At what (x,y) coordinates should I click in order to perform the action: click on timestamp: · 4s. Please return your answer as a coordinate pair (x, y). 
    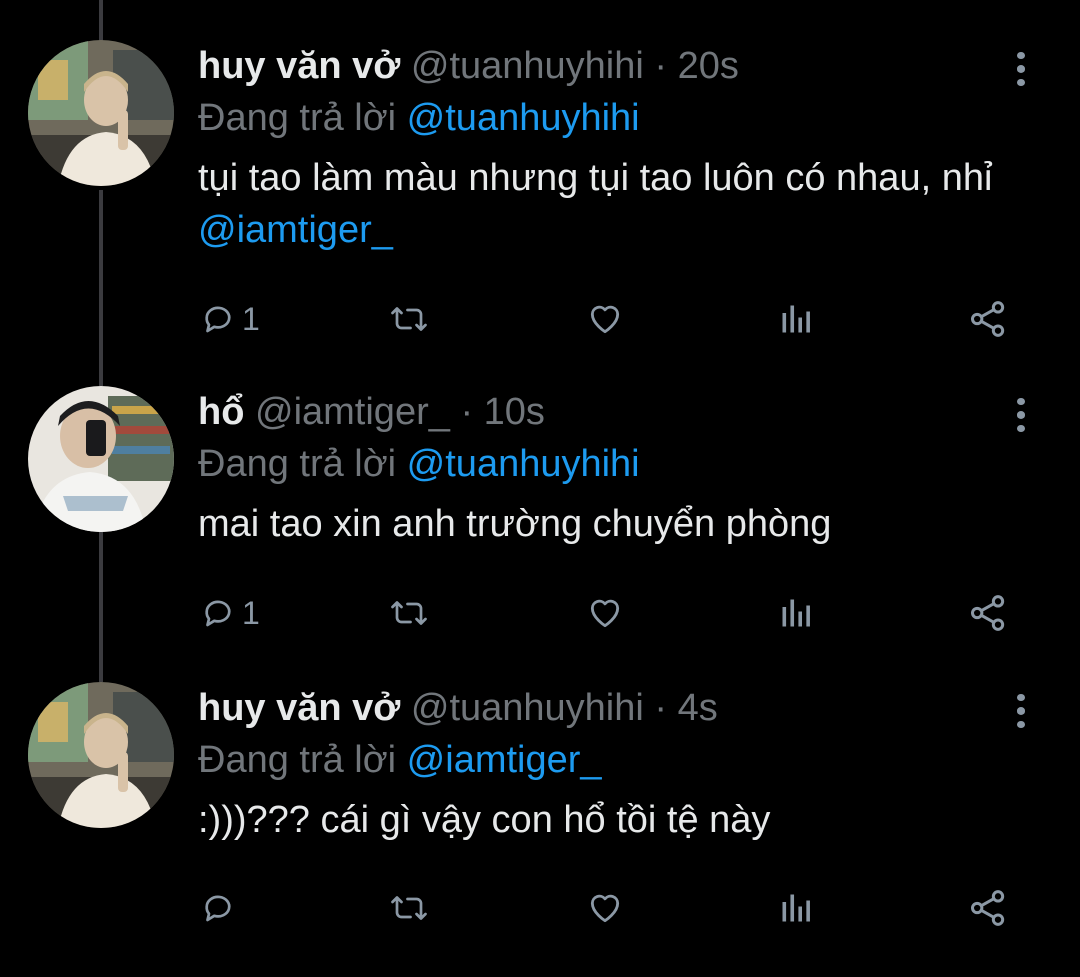
    Looking at the image, I should click on (685, 708).